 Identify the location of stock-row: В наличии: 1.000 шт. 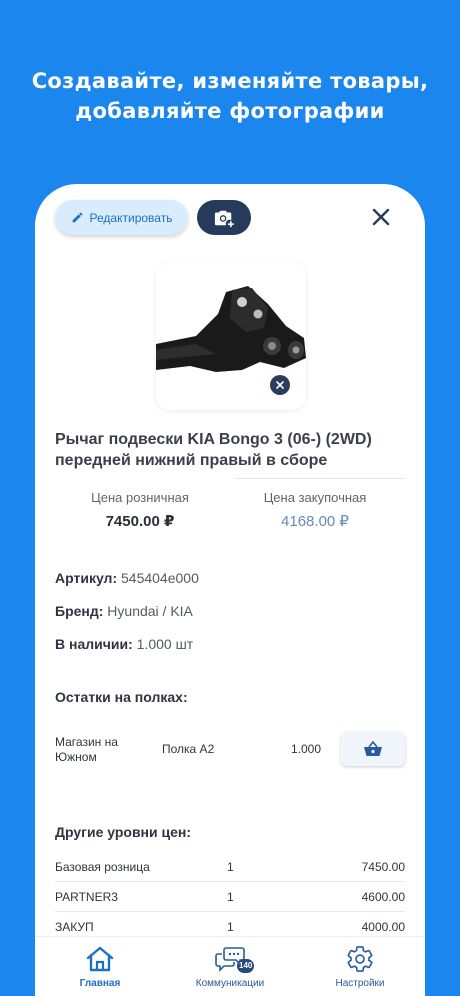
(124, 644).